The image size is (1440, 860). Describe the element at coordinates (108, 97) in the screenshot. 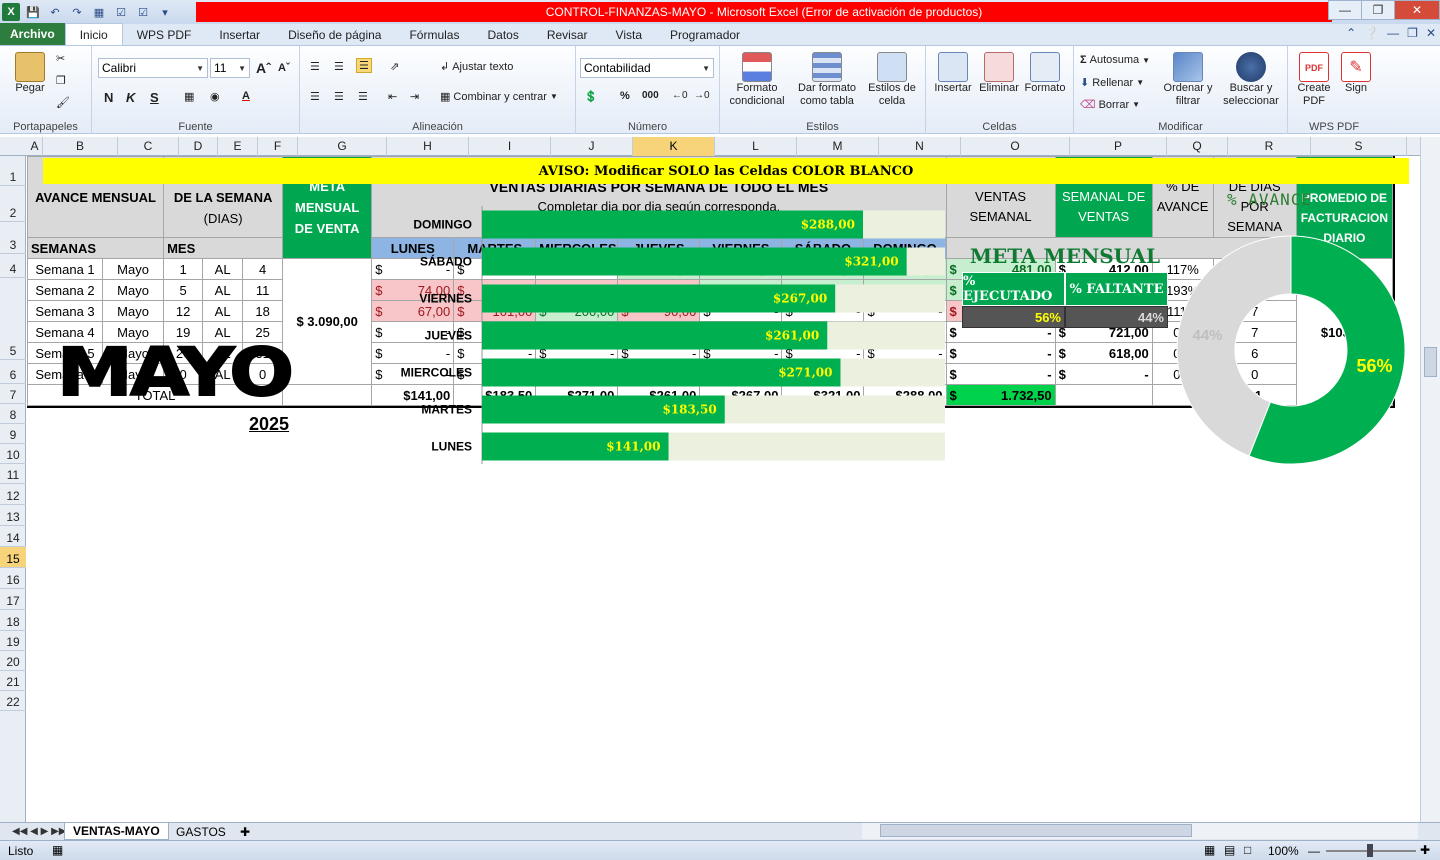

I see `bold-icon: N` at that location.